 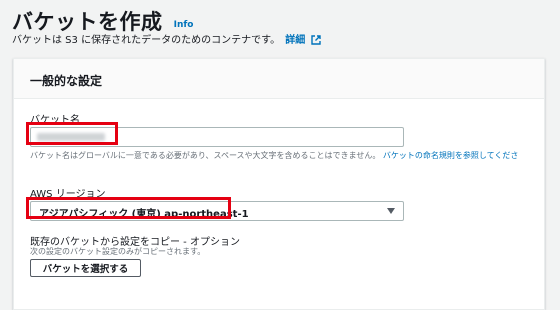 What do you see at coordinates (68, 194) in the screenshot?
I see `region-label: AWS リージョン` at bounding box center [68, 194].